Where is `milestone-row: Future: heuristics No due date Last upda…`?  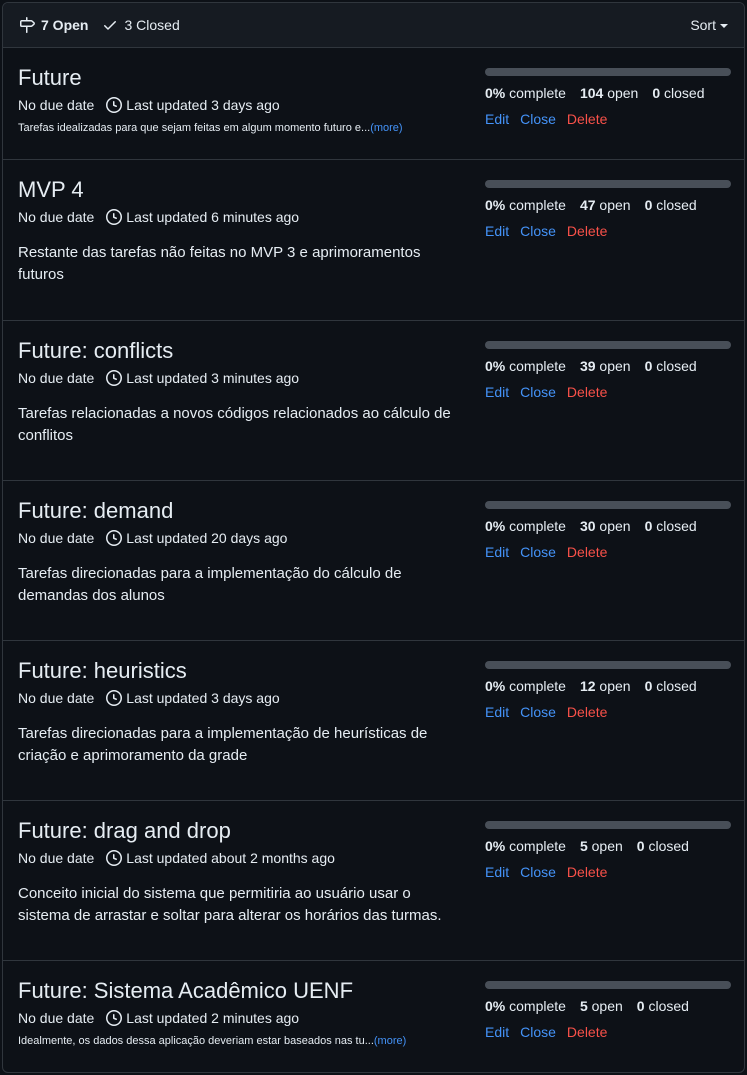
milestone-row: Future: heuristics No due date Last upda… is located at coordinates (373, 721).